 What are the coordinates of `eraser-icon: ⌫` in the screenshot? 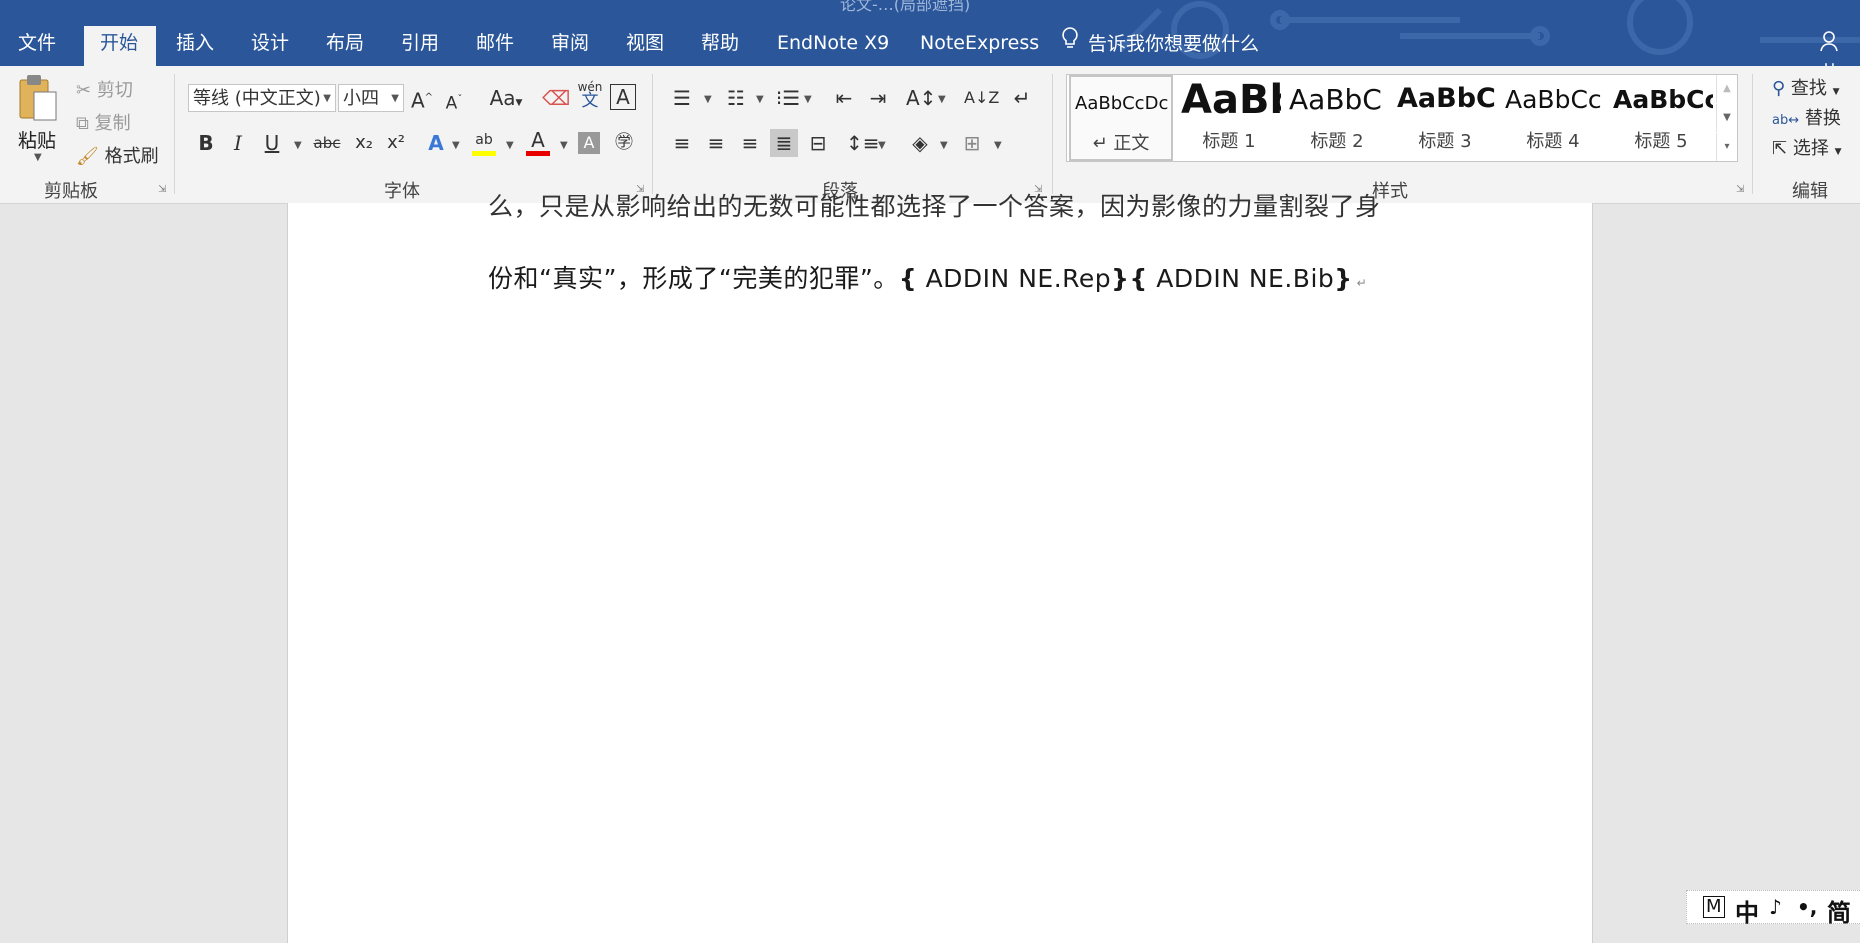 It's located at (556, 98).